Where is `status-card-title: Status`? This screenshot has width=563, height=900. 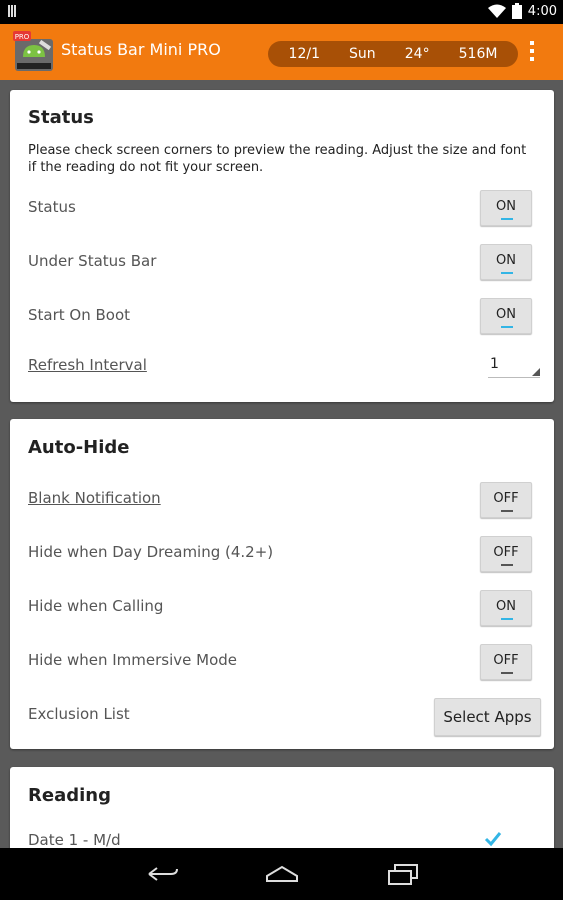
status-card-title: Status is located at coordinates (61, 117).